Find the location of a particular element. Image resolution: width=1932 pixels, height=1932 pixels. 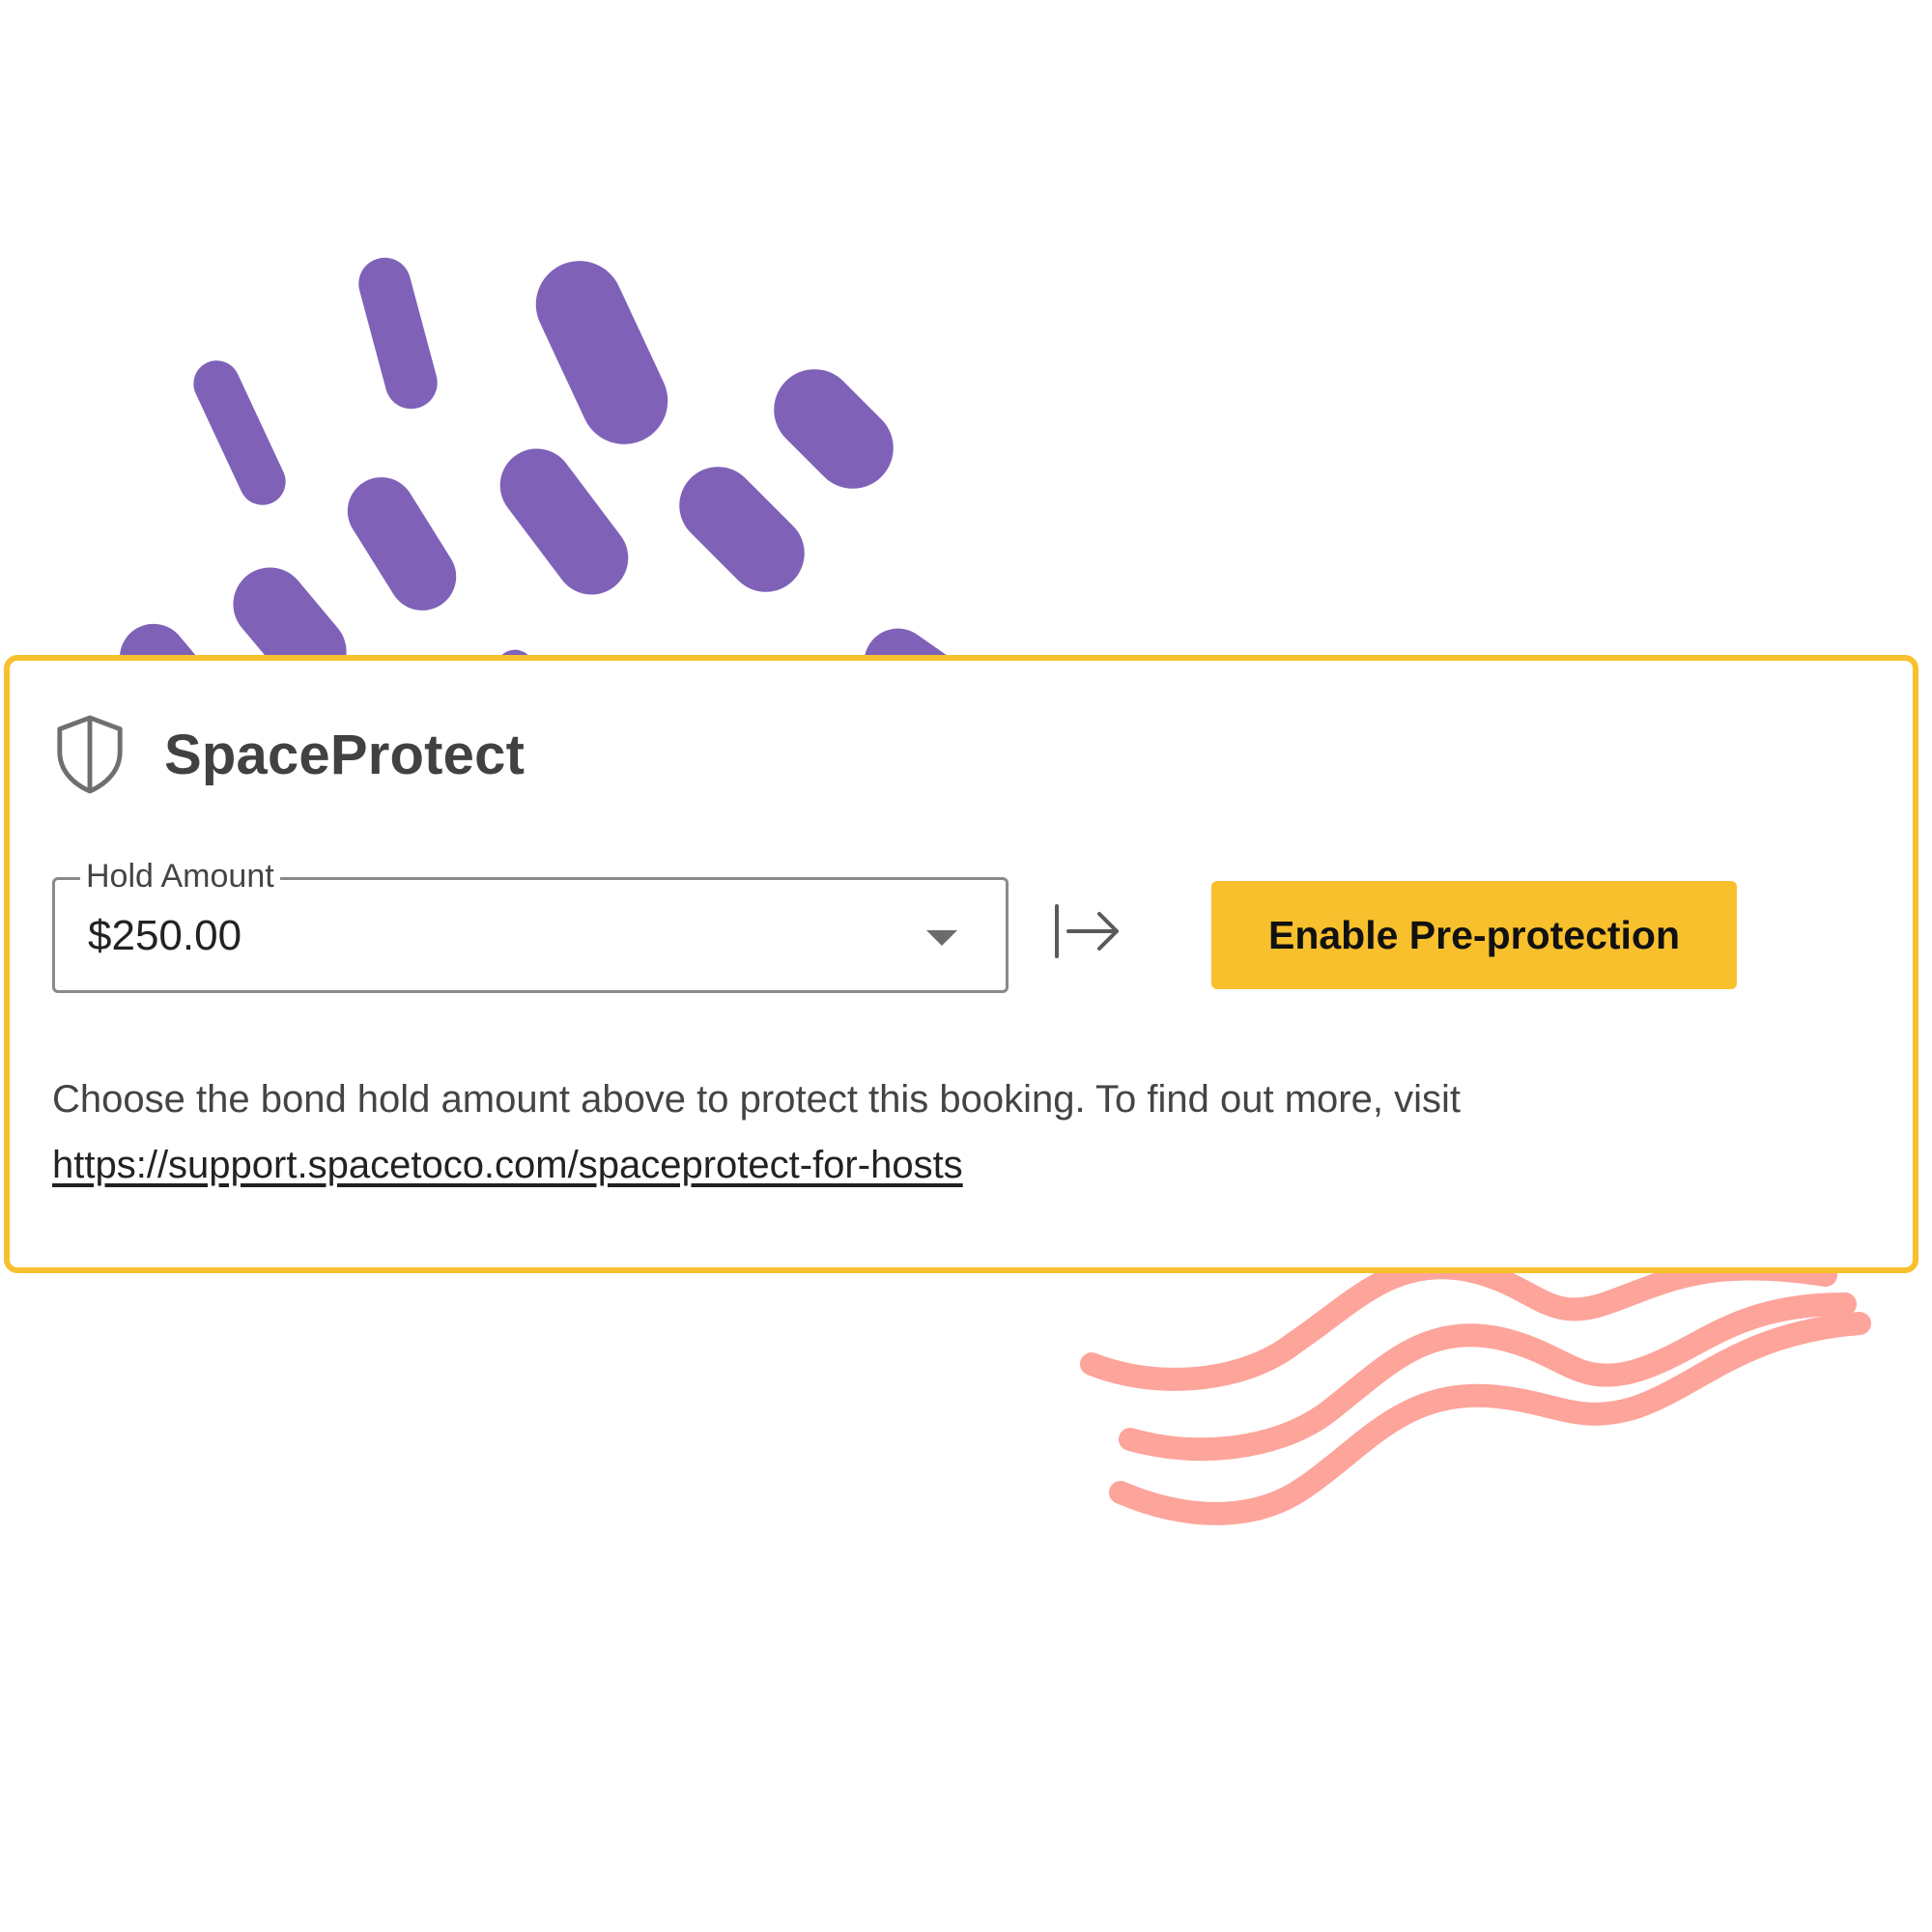

card-header: SpaceProtect is located at coordinates (288, 754).